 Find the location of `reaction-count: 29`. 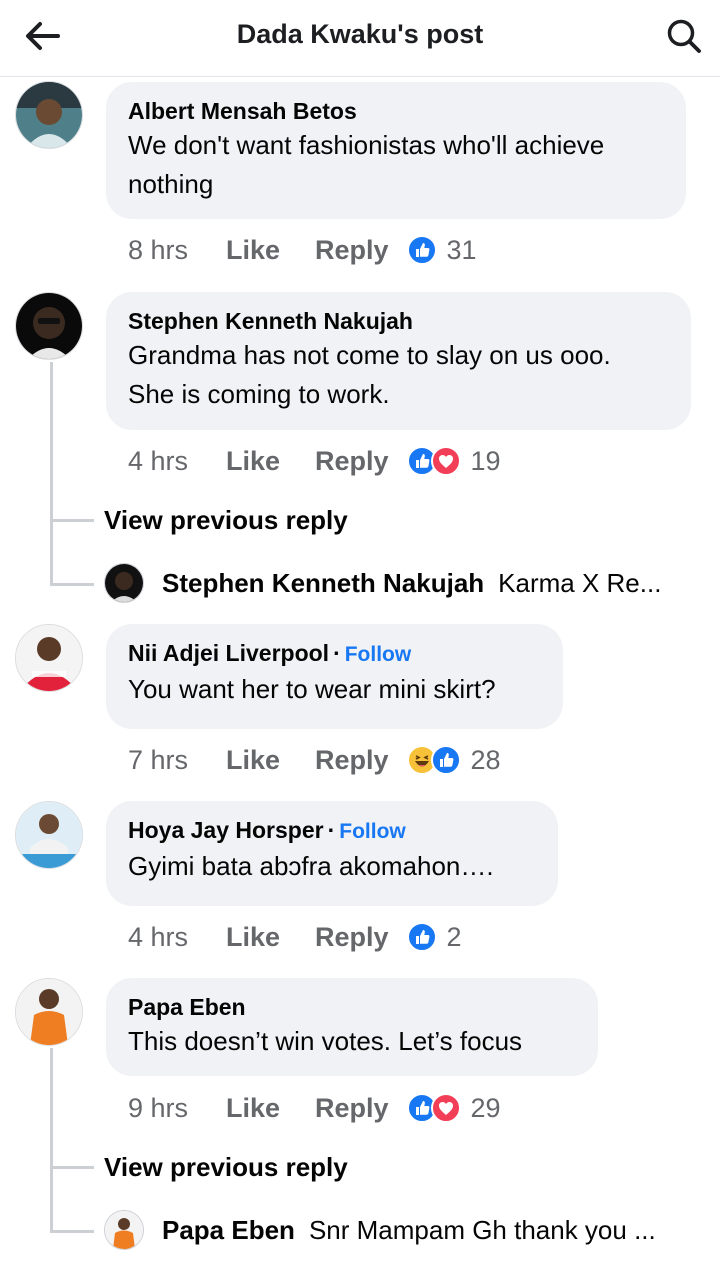

reaction-count: 29 is located at coordinates (486, 1108).